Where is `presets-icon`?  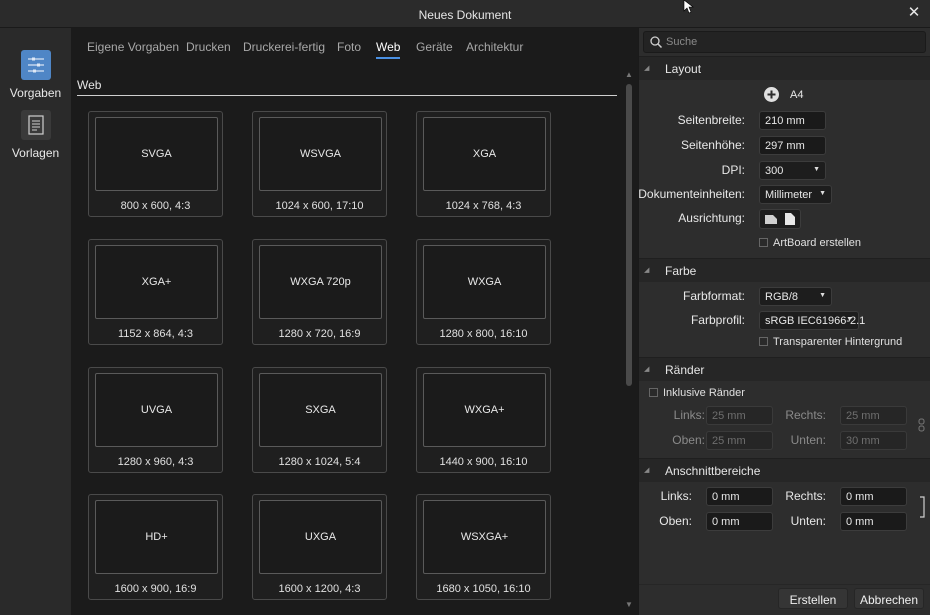 presets-icon is located at coordinates (35, 65).